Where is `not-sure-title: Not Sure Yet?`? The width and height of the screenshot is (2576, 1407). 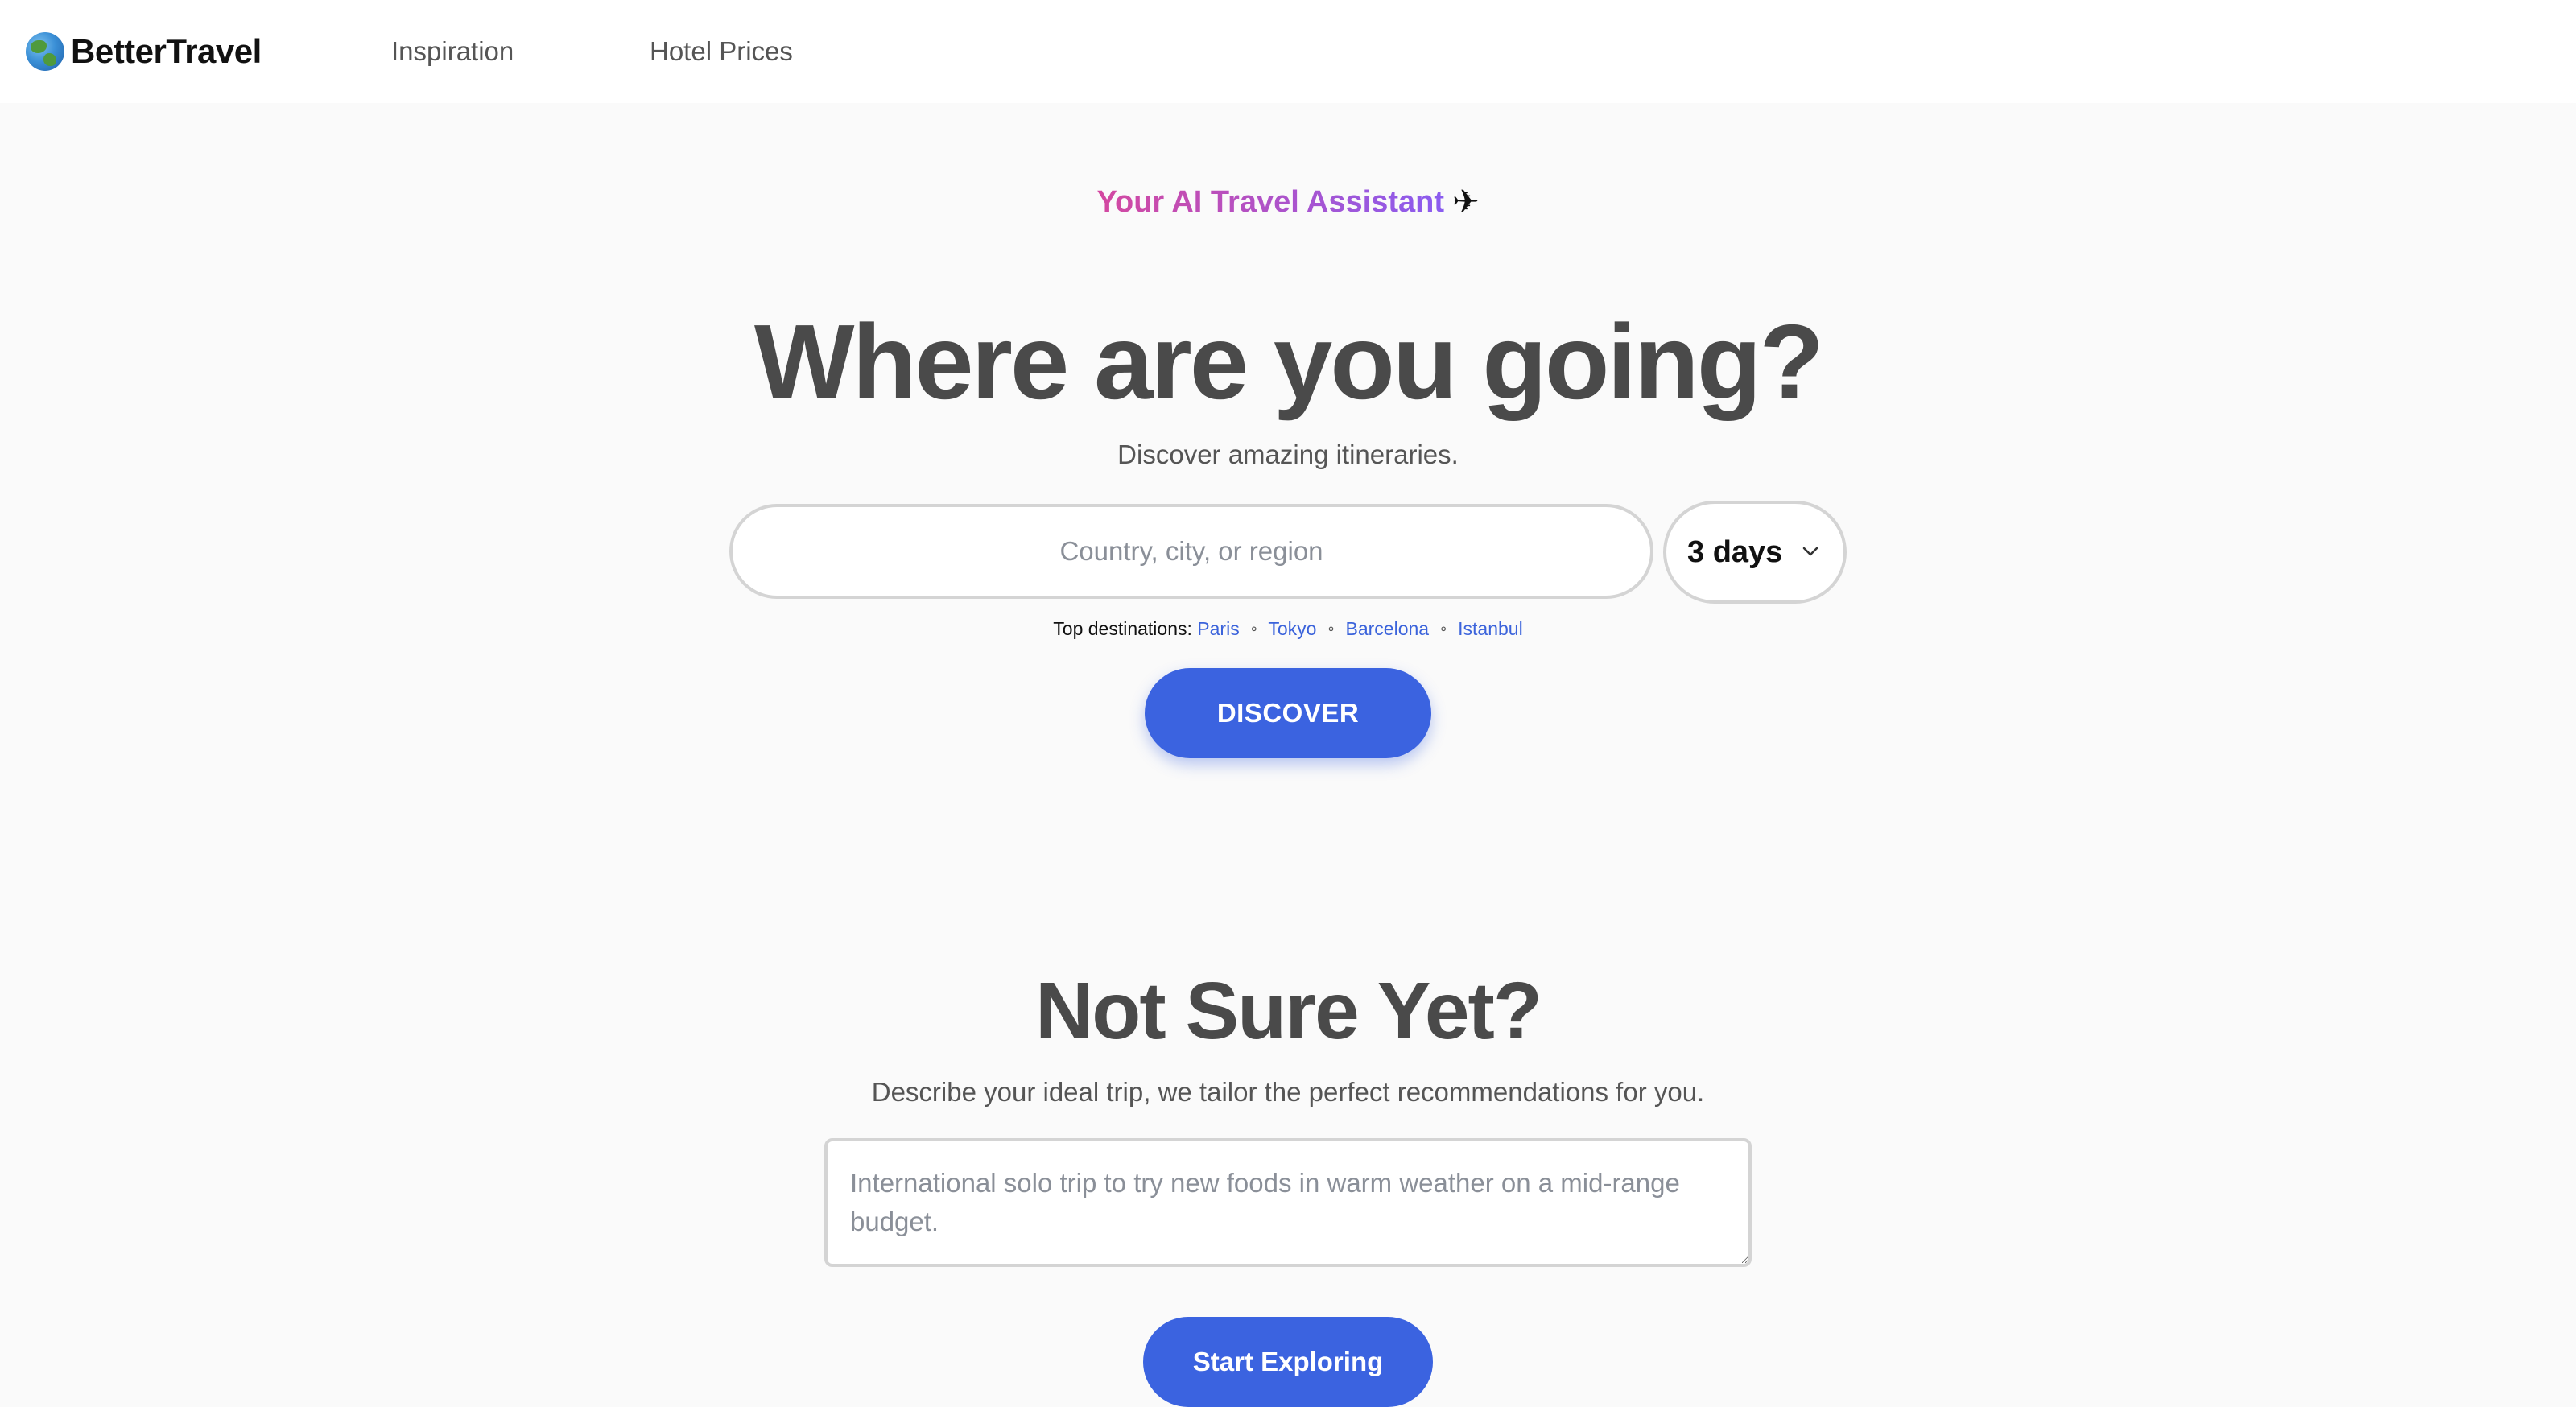
not-sure-title: Not Sure Yet? is located at coordinates (1288, 1011).